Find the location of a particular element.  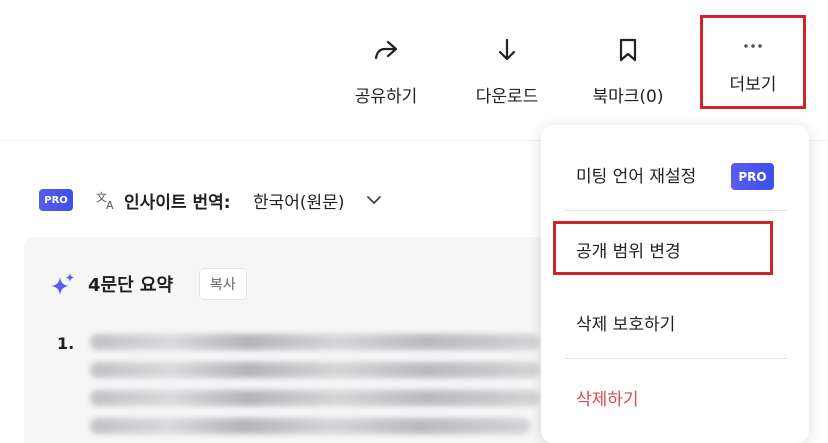

translation-label: 인사이트 번역: is located at coordinates (177, 203).